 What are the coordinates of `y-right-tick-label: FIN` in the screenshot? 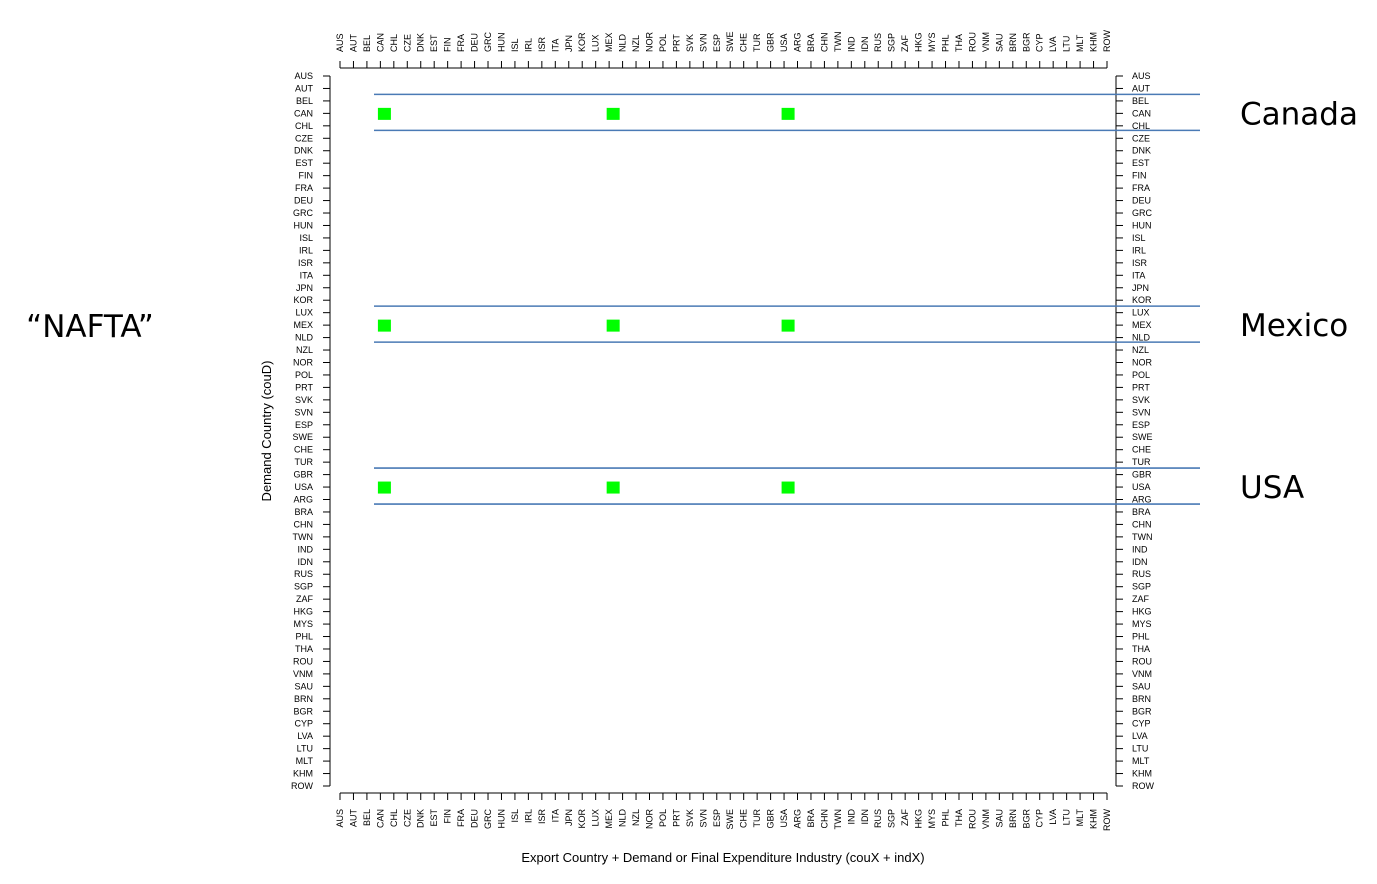 It's located at (1139, 176).